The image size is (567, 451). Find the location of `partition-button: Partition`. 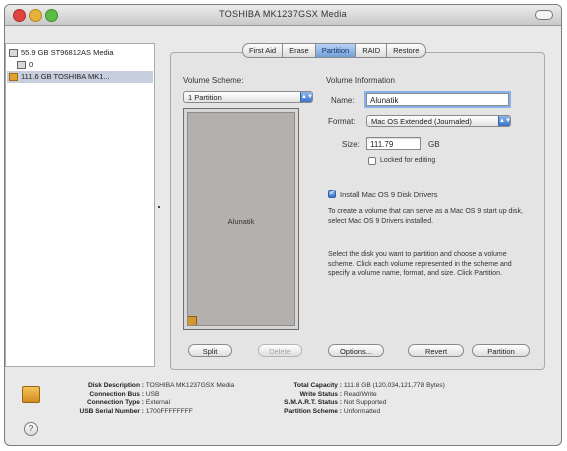

partition-button: Partition is located at coordinates (501, 350).